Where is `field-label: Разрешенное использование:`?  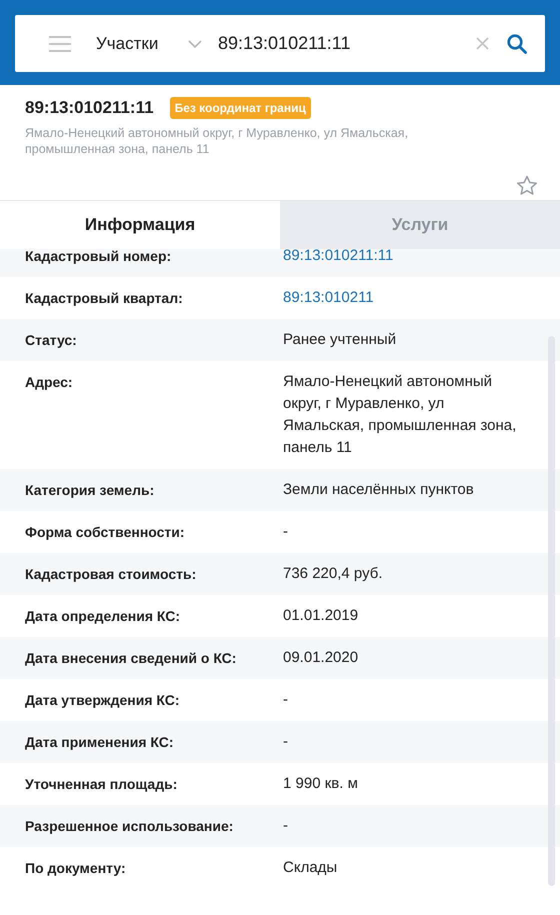
field-label: Разрешенное использование: is located at coordinates (129, 826).